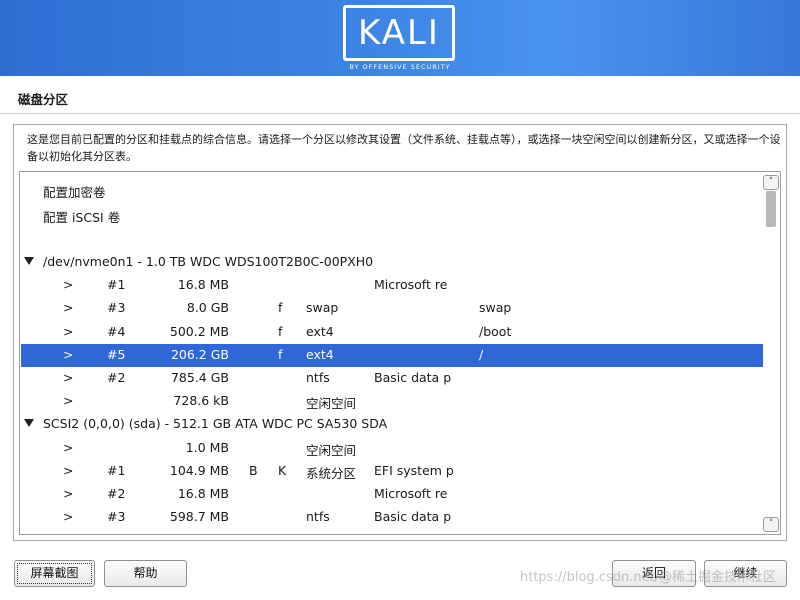 This screenshot has height=600, width=800. I want to click on partition-flag-format: K, so click(282, 470).